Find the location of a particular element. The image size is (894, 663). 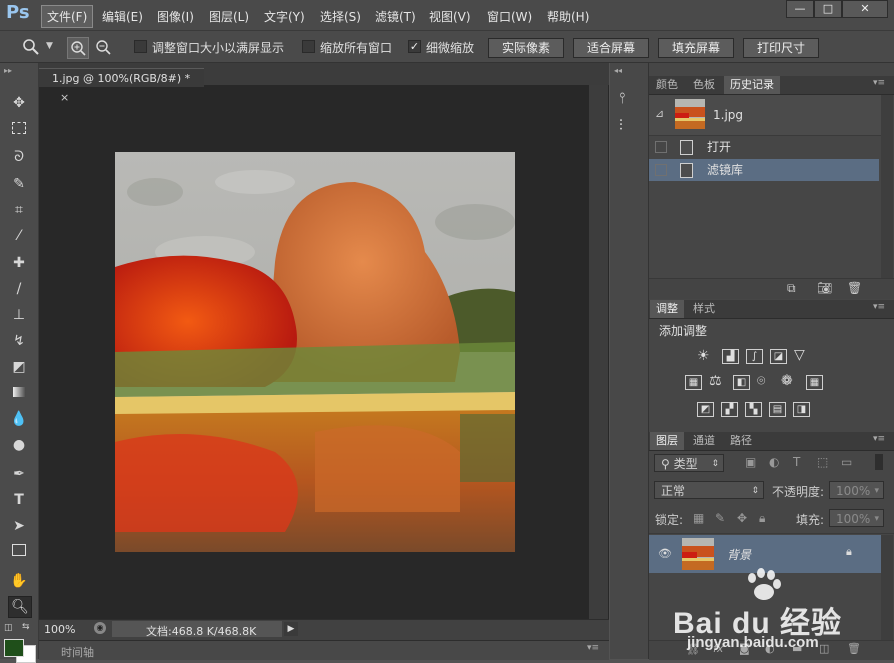

minimize-button: — is located at coordinates (800, 9).